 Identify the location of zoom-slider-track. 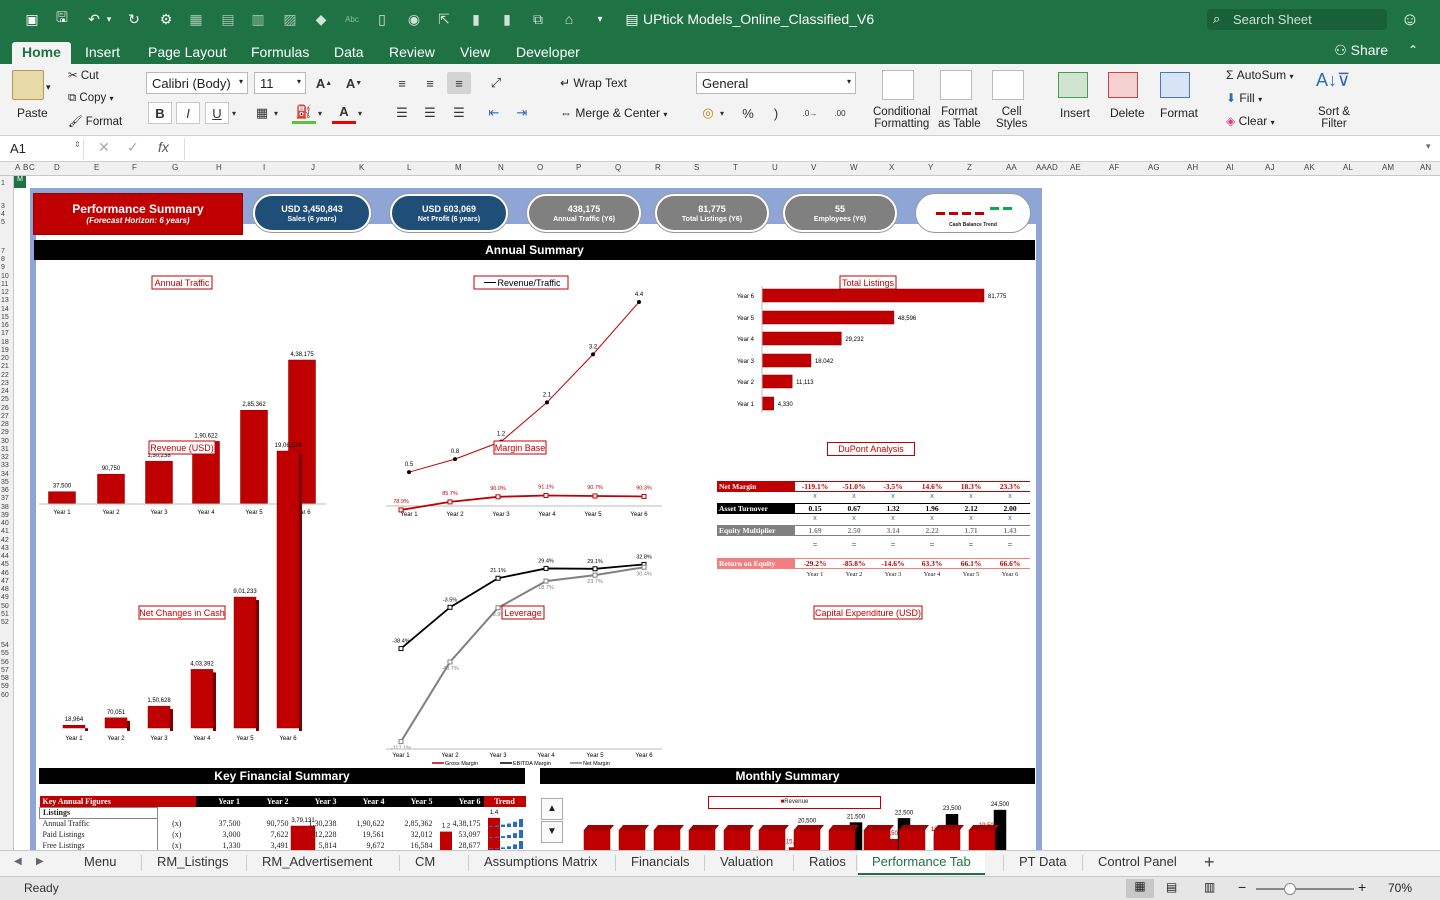
(1305, 889).